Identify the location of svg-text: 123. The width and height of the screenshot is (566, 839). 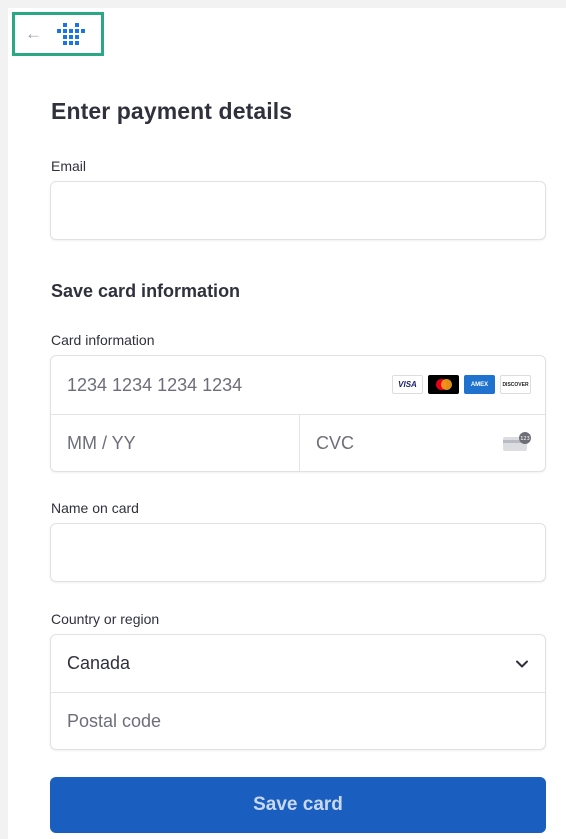
(525, 439).